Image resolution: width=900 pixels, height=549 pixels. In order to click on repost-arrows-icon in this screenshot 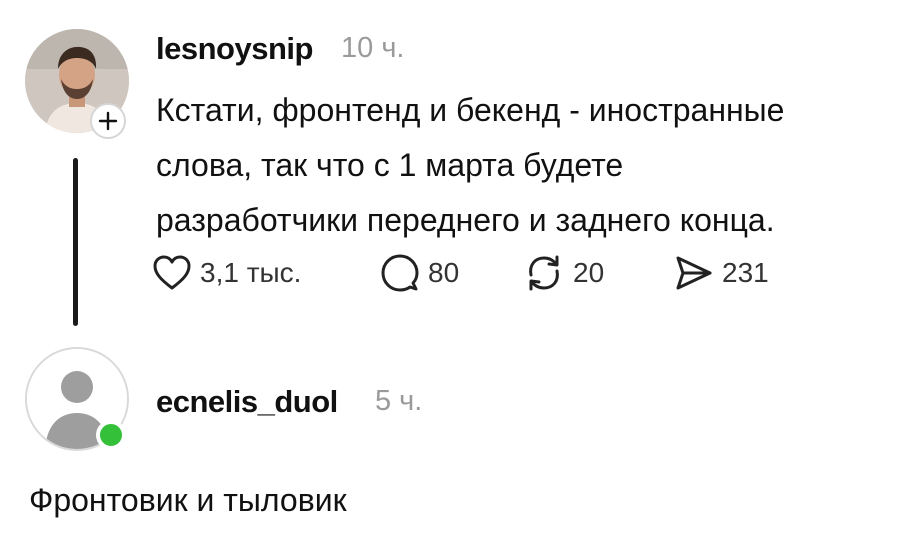, I will do `click(544, 273)`.